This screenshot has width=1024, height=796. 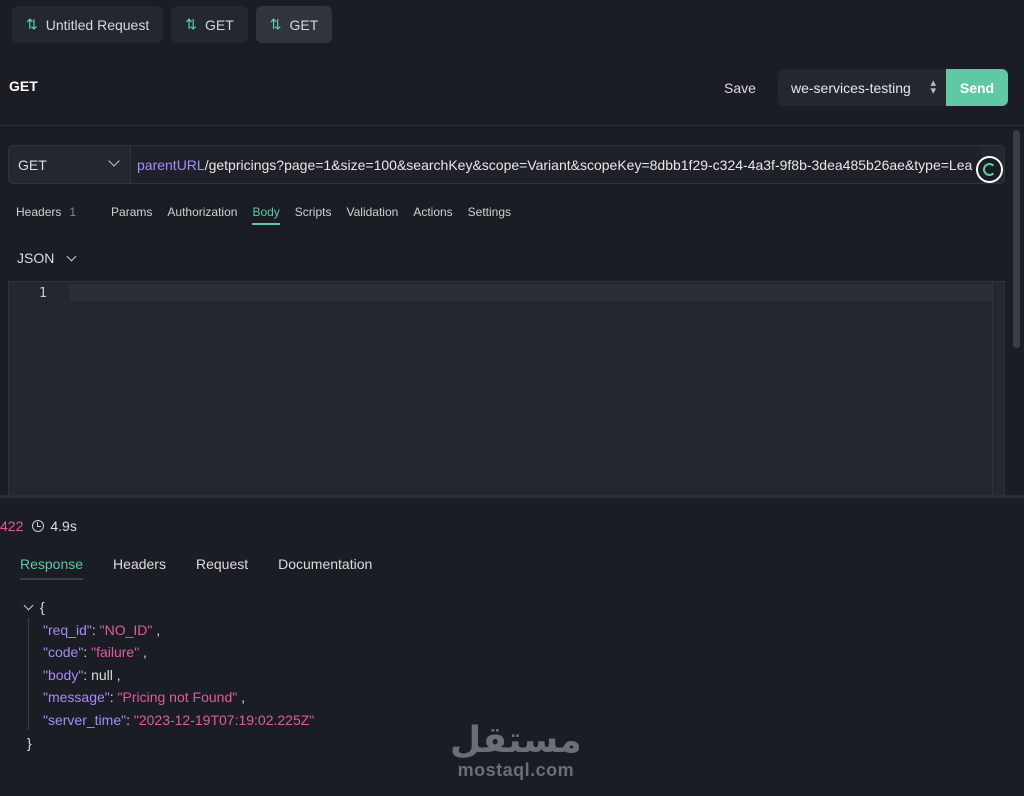 I want to click on tab-settings: Settings, so click(x=489, y=215).